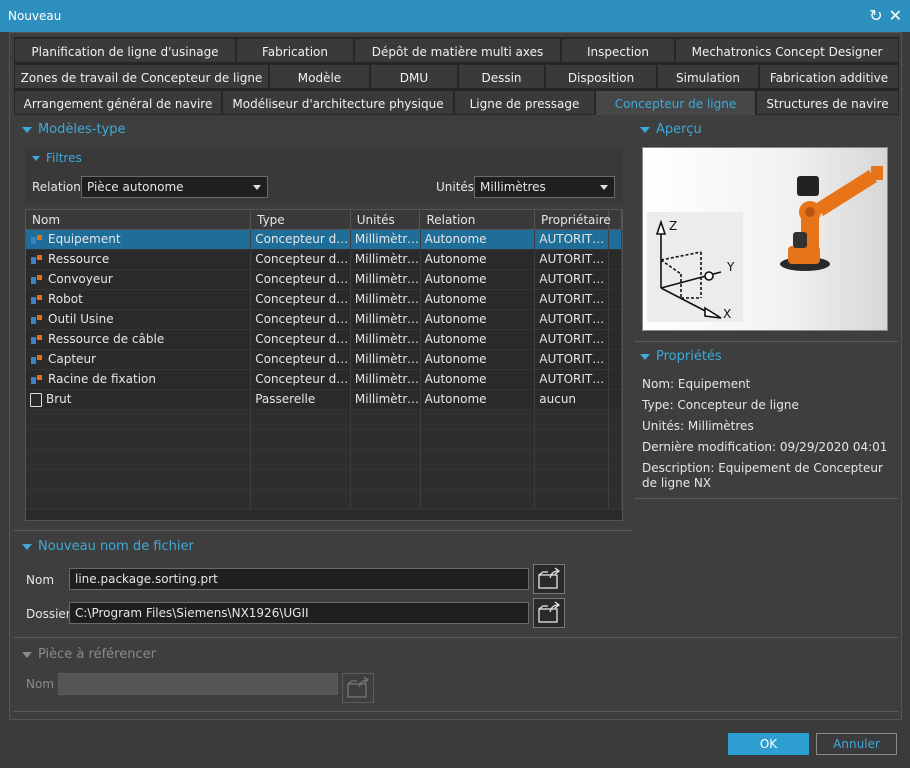  What do you see at coordinates (174, 187) in the screenshot?
I see `relation-select: Pièce autonome` at bounding box center [174, 187].